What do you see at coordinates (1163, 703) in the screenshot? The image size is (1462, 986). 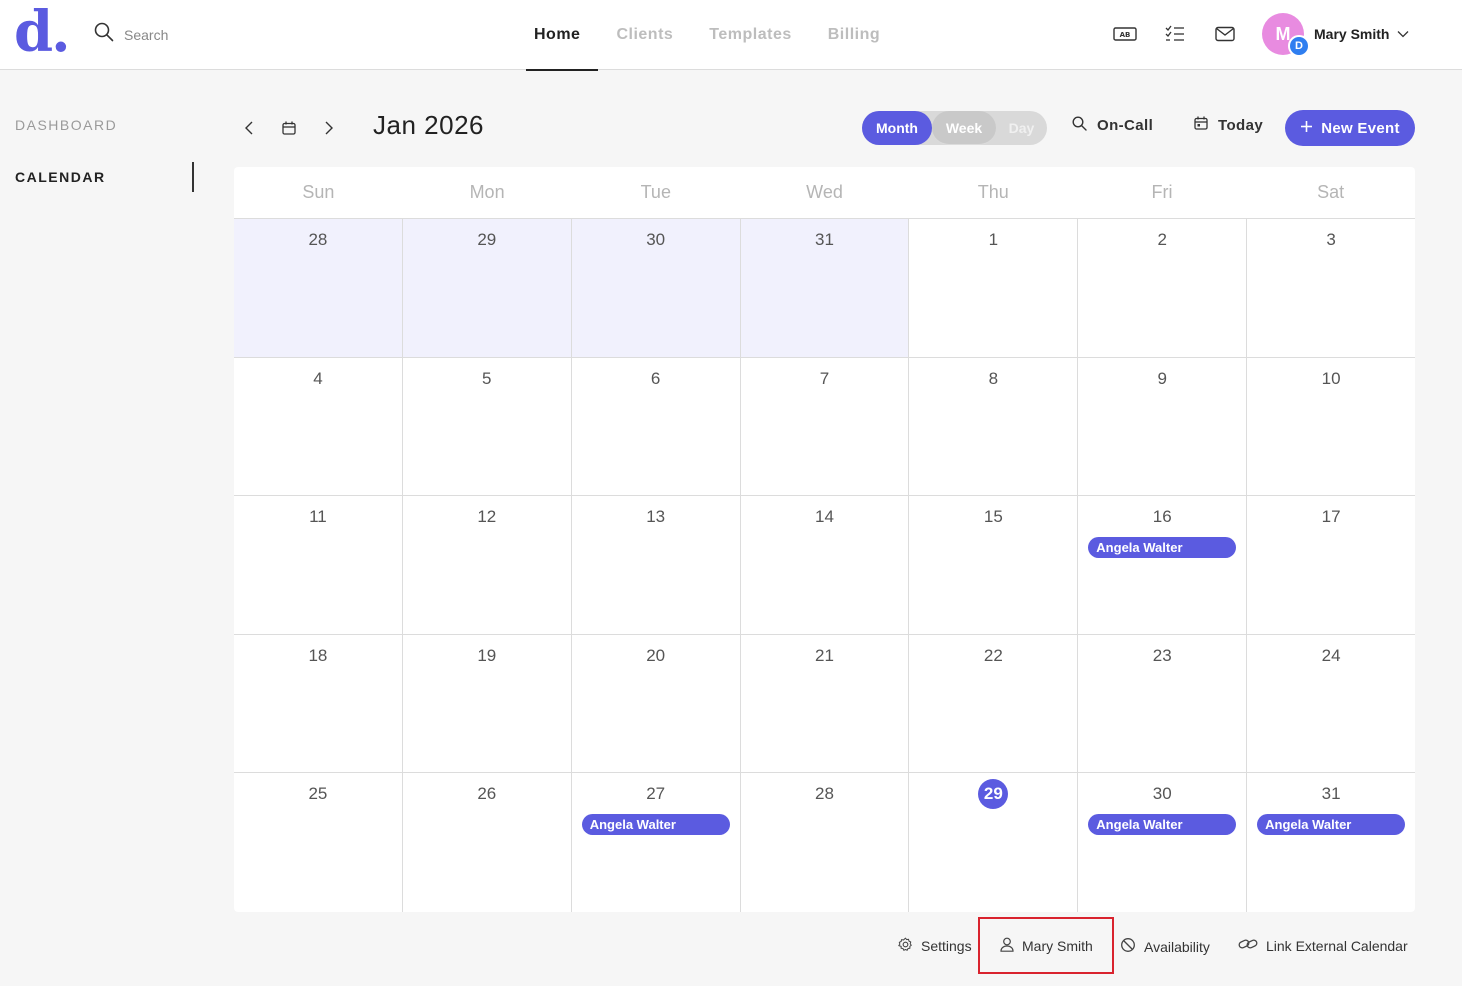 I see `day-cell: 23` at bounding box center [1163, 703].